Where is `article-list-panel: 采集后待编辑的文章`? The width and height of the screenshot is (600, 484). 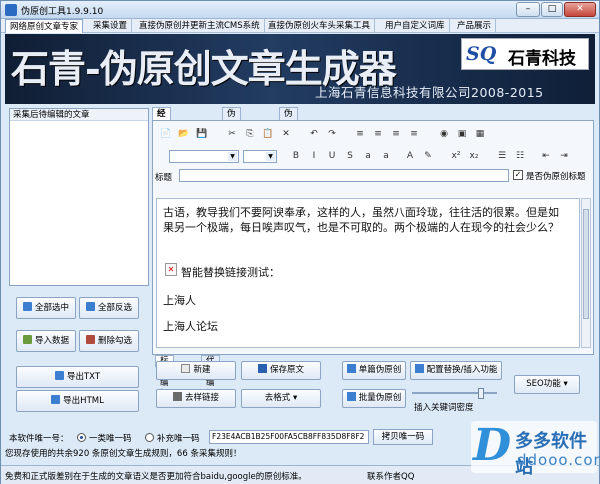 article-list-panel: 采集后待编辑的文章 is located at coordinates (79, 197).